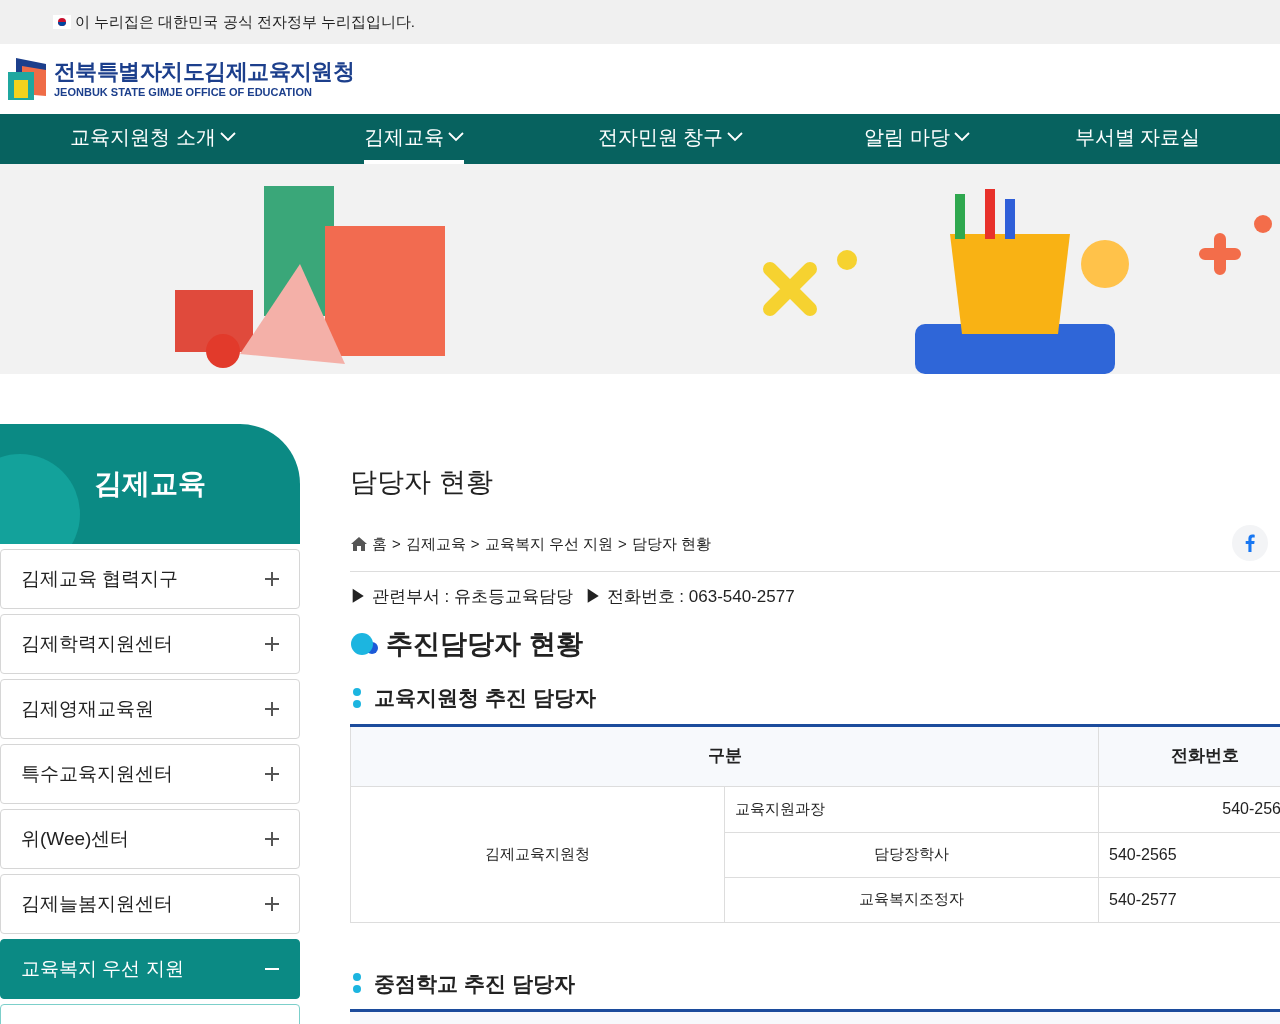 Image resolution: width=1280 pixels, height=1024 pixels. What do you see at coordinates (538, 854) in the screenshot?
I see `table-cell: 김제교육지원청` at bounding box center [538, 854].